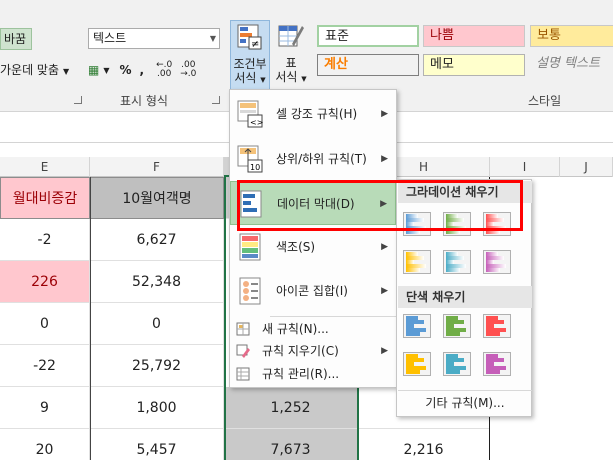 This screenshot has width=613, height=460. What do you see at coordinates (300, 351) in the screenshot?
I see `menu-item-label: 규칙 지우기(C)` at bounding box center [300, 351].